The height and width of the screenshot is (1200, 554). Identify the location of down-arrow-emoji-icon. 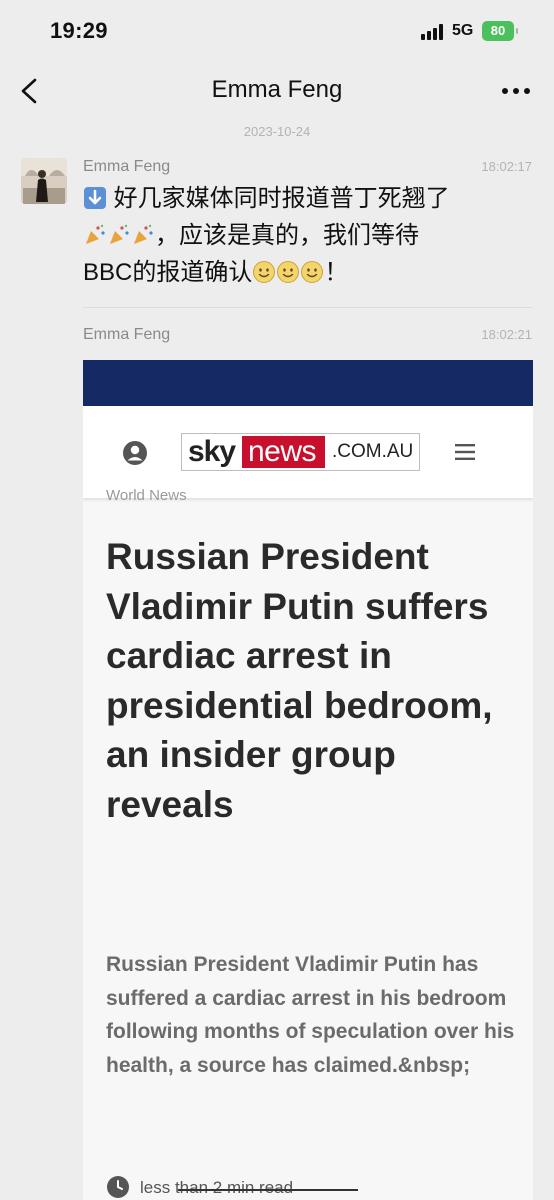
(95, 198).